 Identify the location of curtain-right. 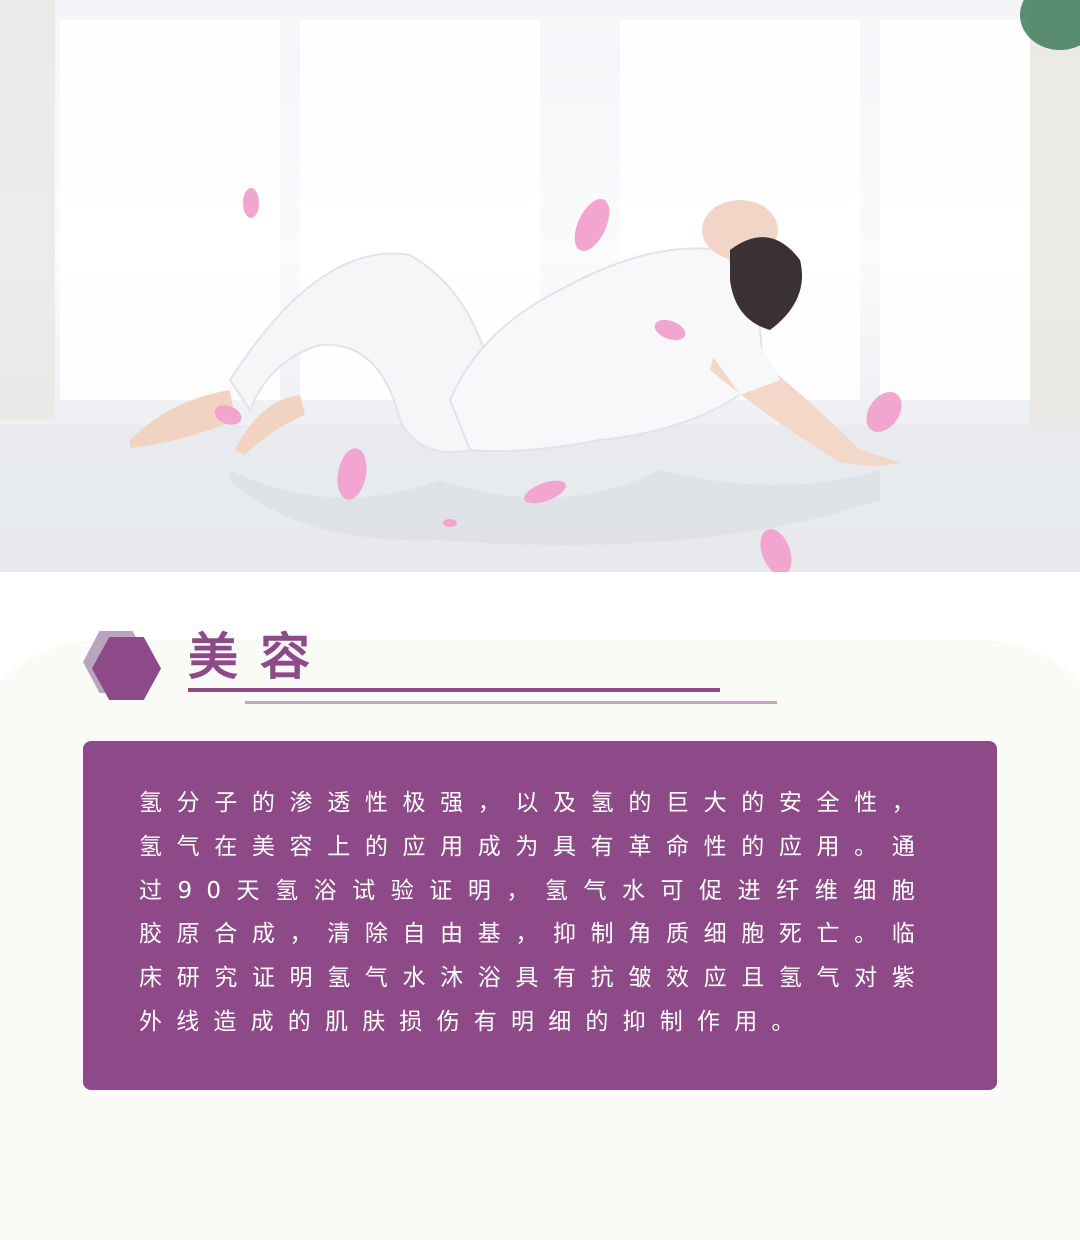
(1055, 215).